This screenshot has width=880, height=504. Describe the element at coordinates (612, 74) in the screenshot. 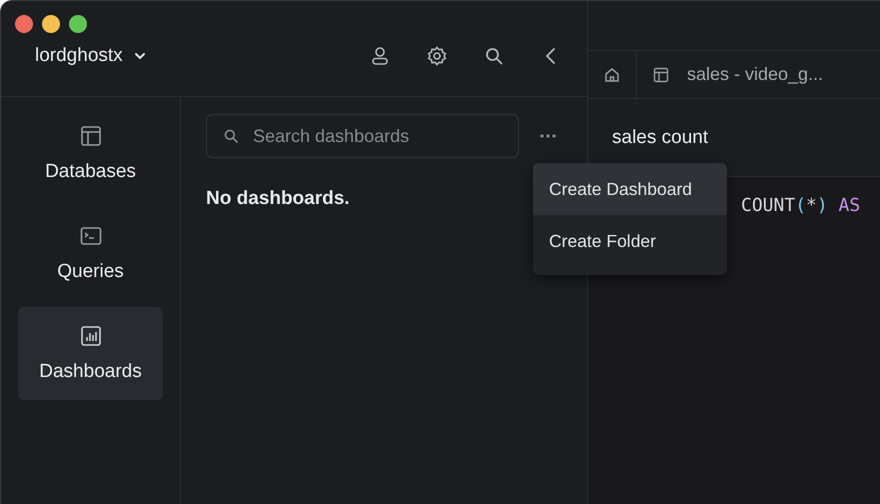

I see `home-icon` at that location.